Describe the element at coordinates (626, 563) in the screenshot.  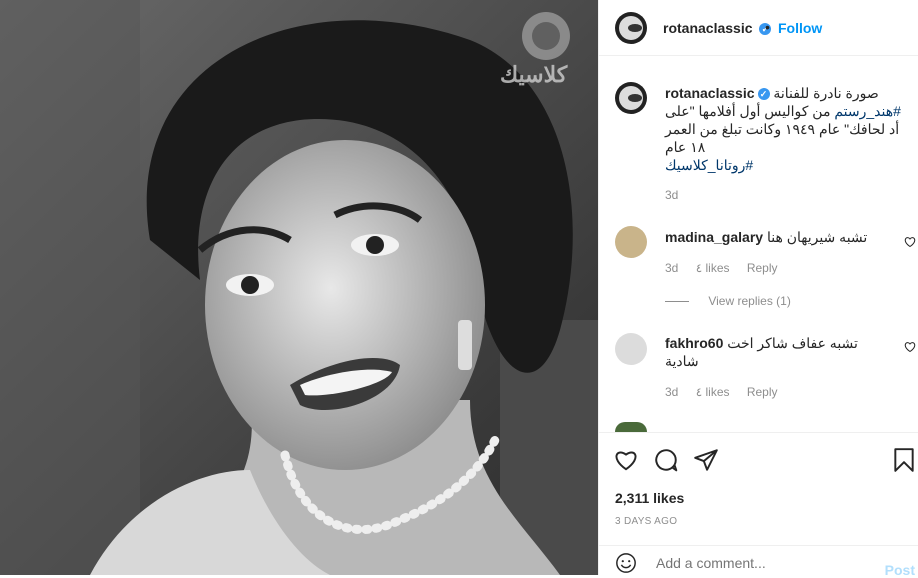
I see `emoji-icon` at that location.